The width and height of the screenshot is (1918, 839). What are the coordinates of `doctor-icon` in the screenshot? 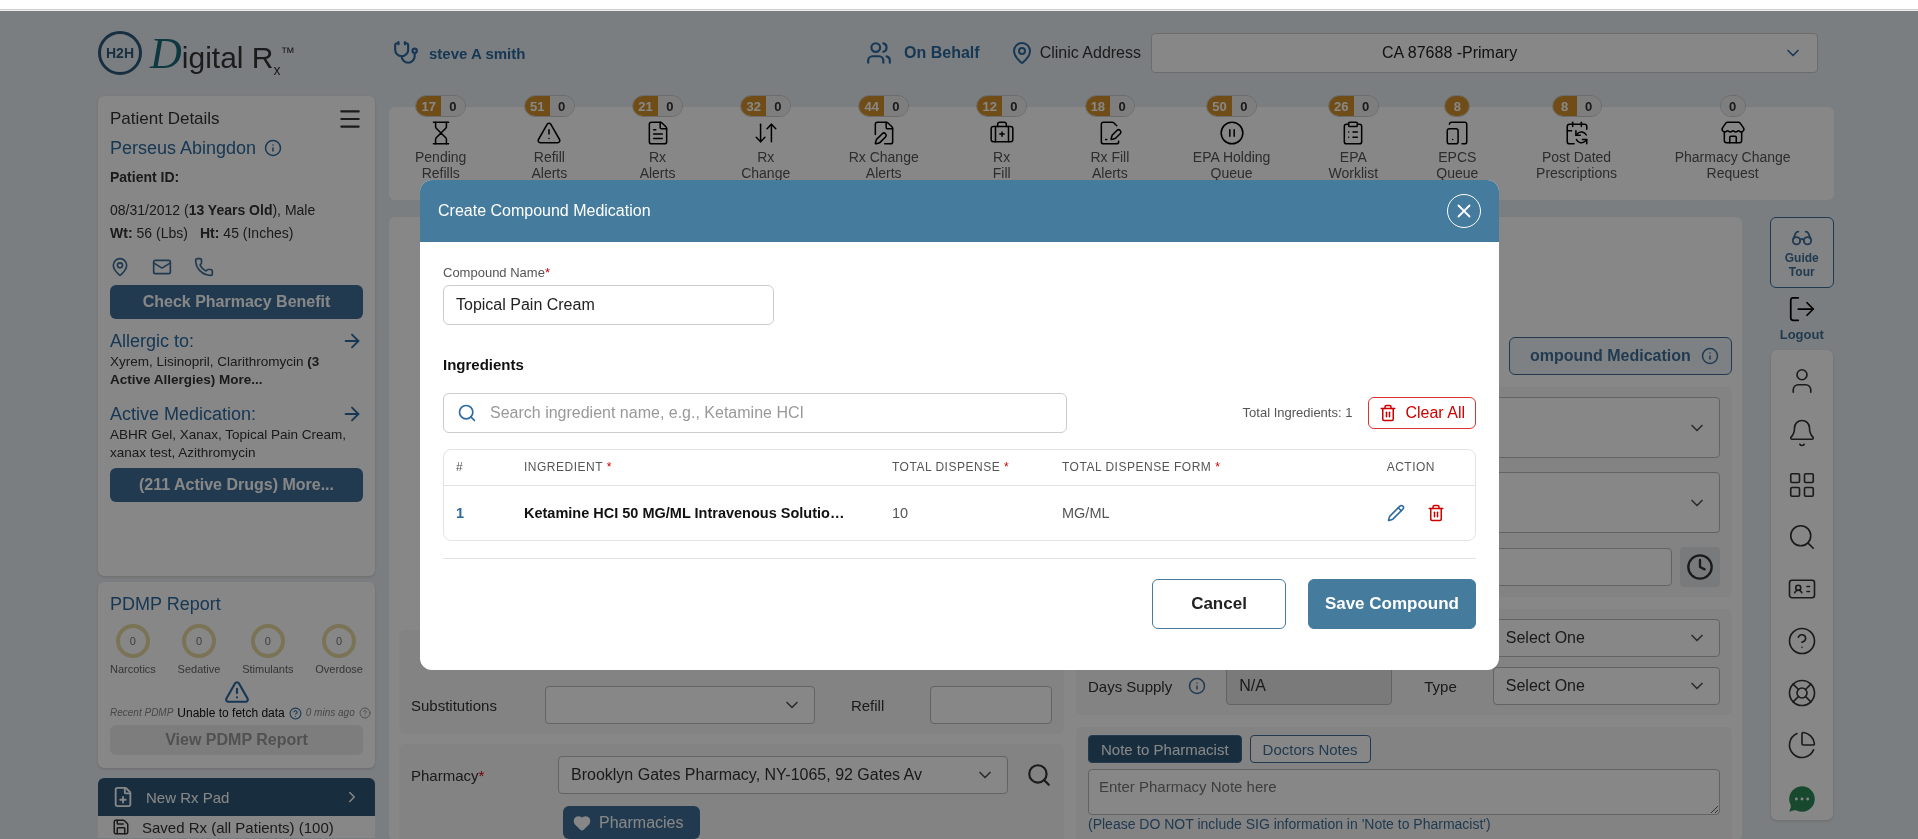 It's located at (406, 53).